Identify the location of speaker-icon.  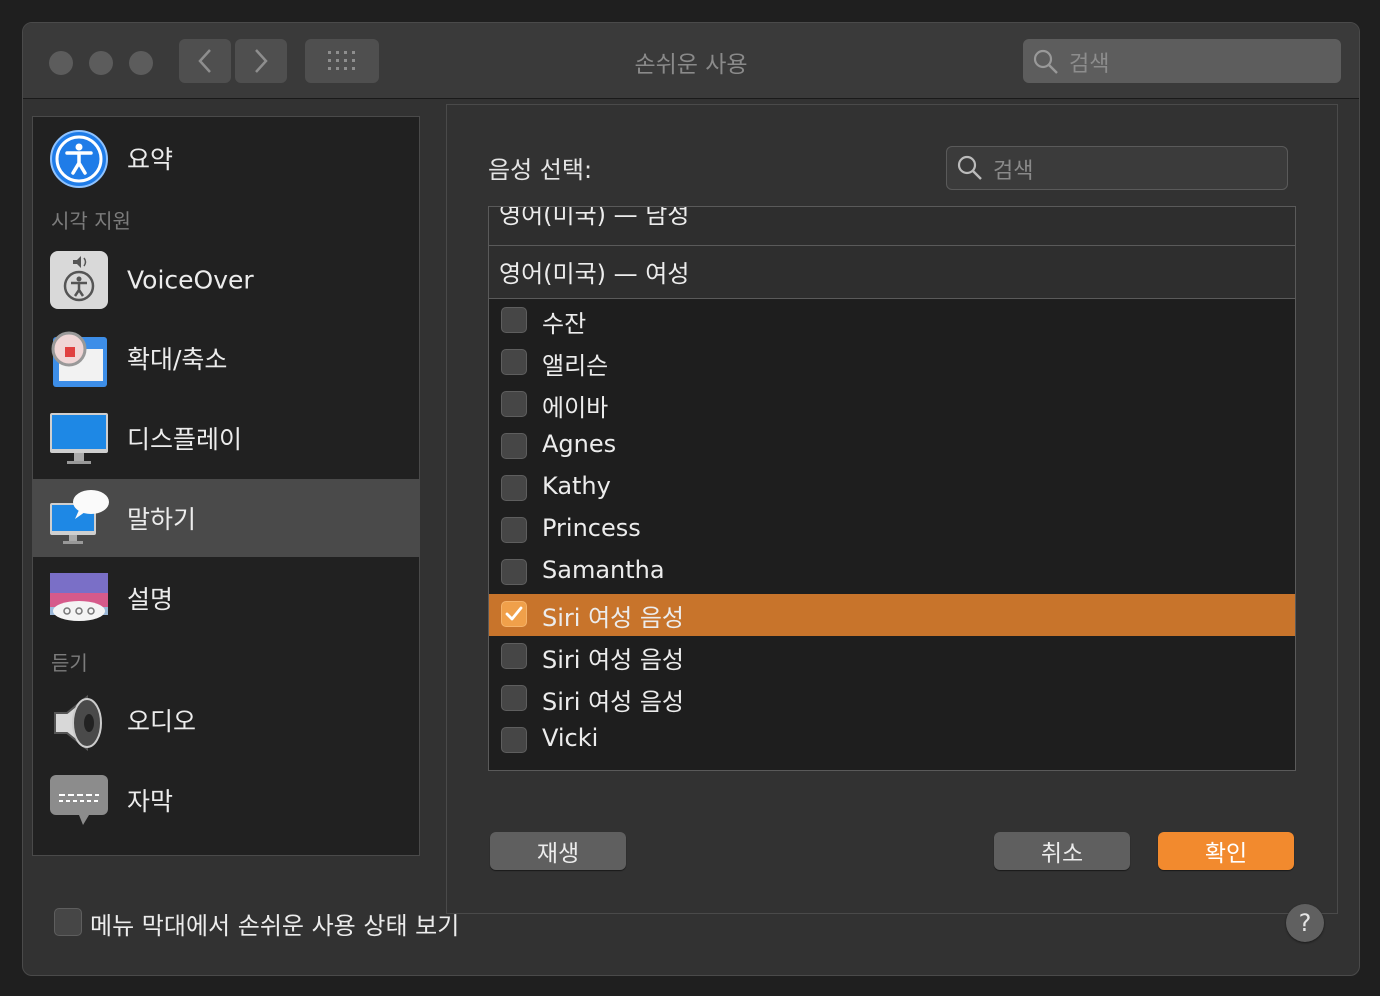
(78, 722).